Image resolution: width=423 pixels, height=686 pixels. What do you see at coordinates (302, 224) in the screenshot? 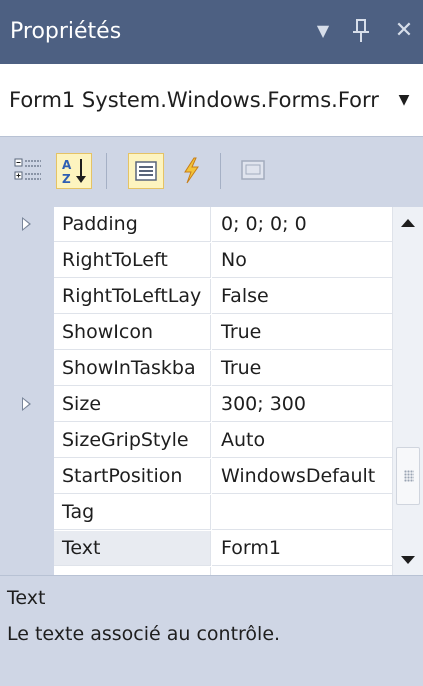
I see `property-value: 0; 0; 0; 0` at bounding box center [302, 224].